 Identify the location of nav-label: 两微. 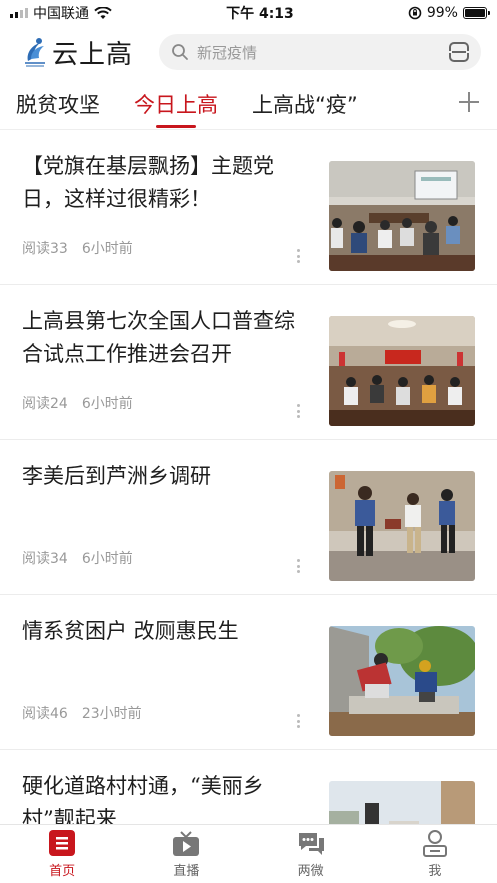
(310, 871).